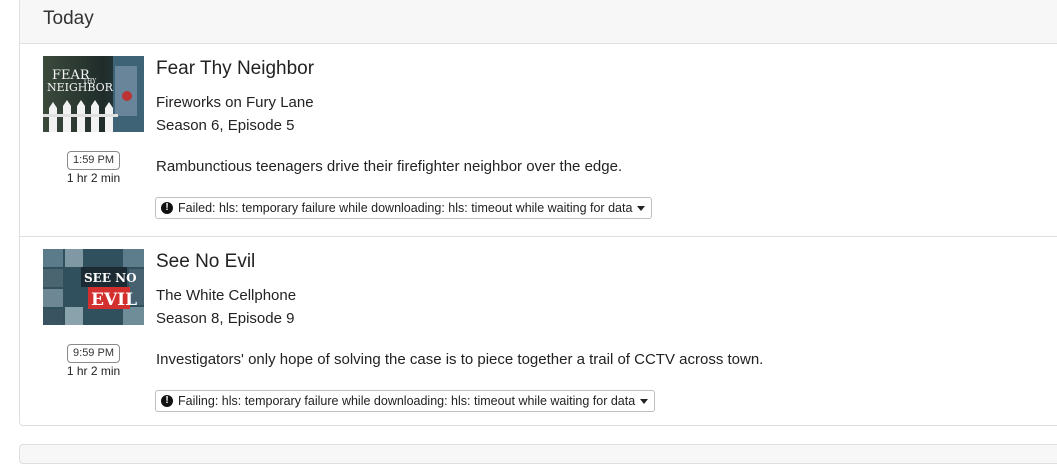 The height and width of the screenshot is (464, 1057). Describe the element at coordinates (235, 102) in the screenshot. I see `episode-title: Fireworks on Fury Lane` at that location.